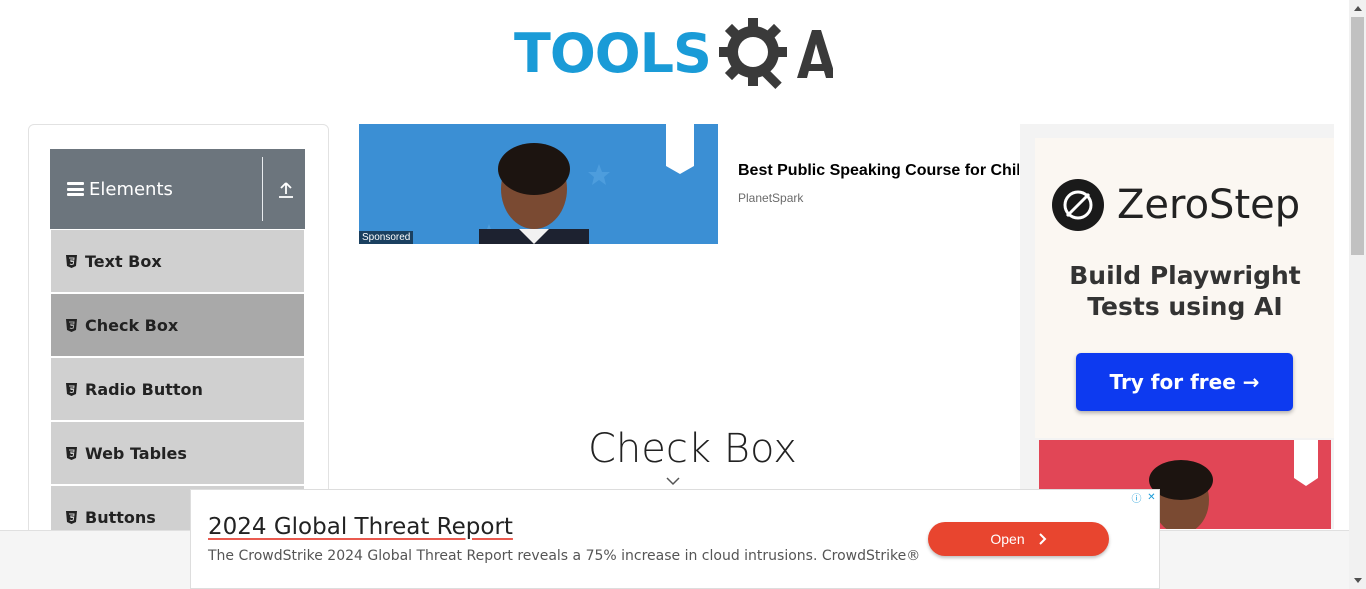 Image resolution: width=1366 pixels, height=589 pixels. Describe the element at coordinates (131, 189) in the screenshot. I see `group-title: Elements` at that location.